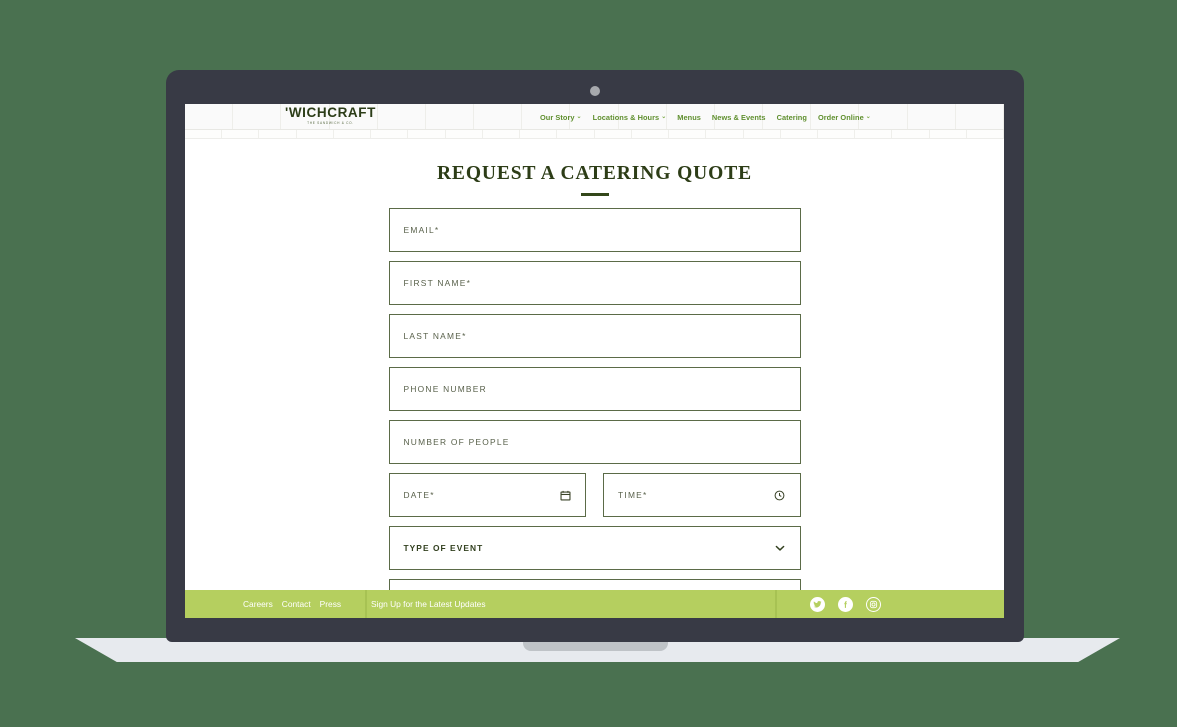 The height and width of the screenshot is (727, 1177). I want to click on page-title: REQUEST A CATERING QUOTE, so click(594, 173).